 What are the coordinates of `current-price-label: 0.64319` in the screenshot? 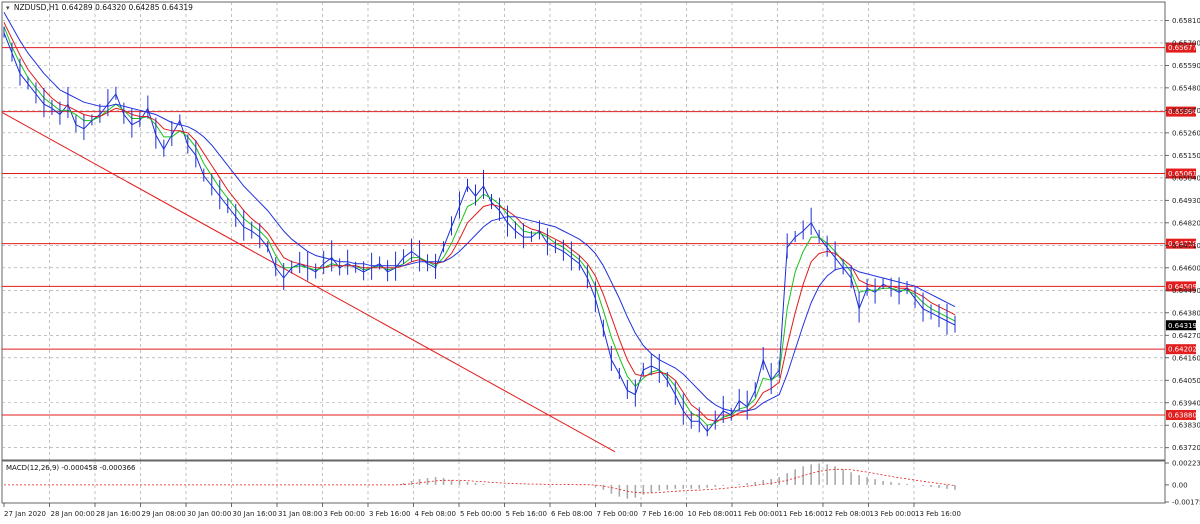 It's located at (1182, 326).